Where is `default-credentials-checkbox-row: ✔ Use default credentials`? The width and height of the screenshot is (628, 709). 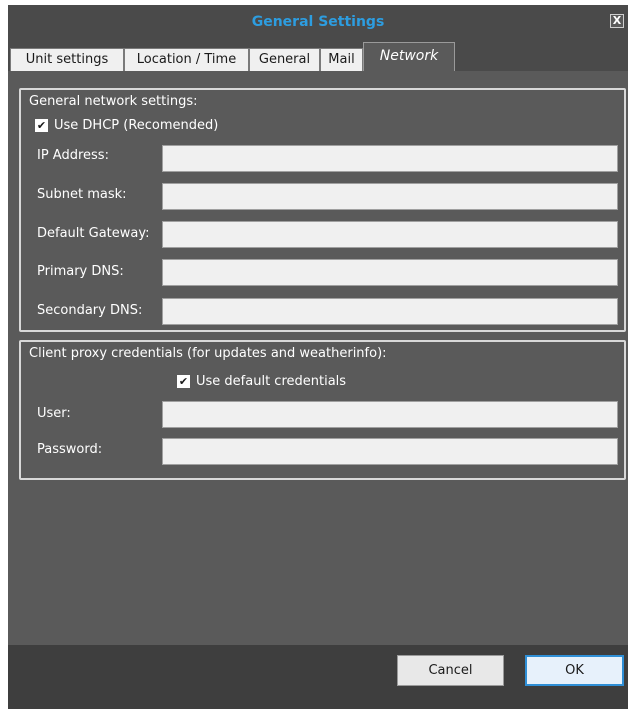
default-credentials-checkbox-row: ✔ Use default credentials is located at coordinates (261, 381).